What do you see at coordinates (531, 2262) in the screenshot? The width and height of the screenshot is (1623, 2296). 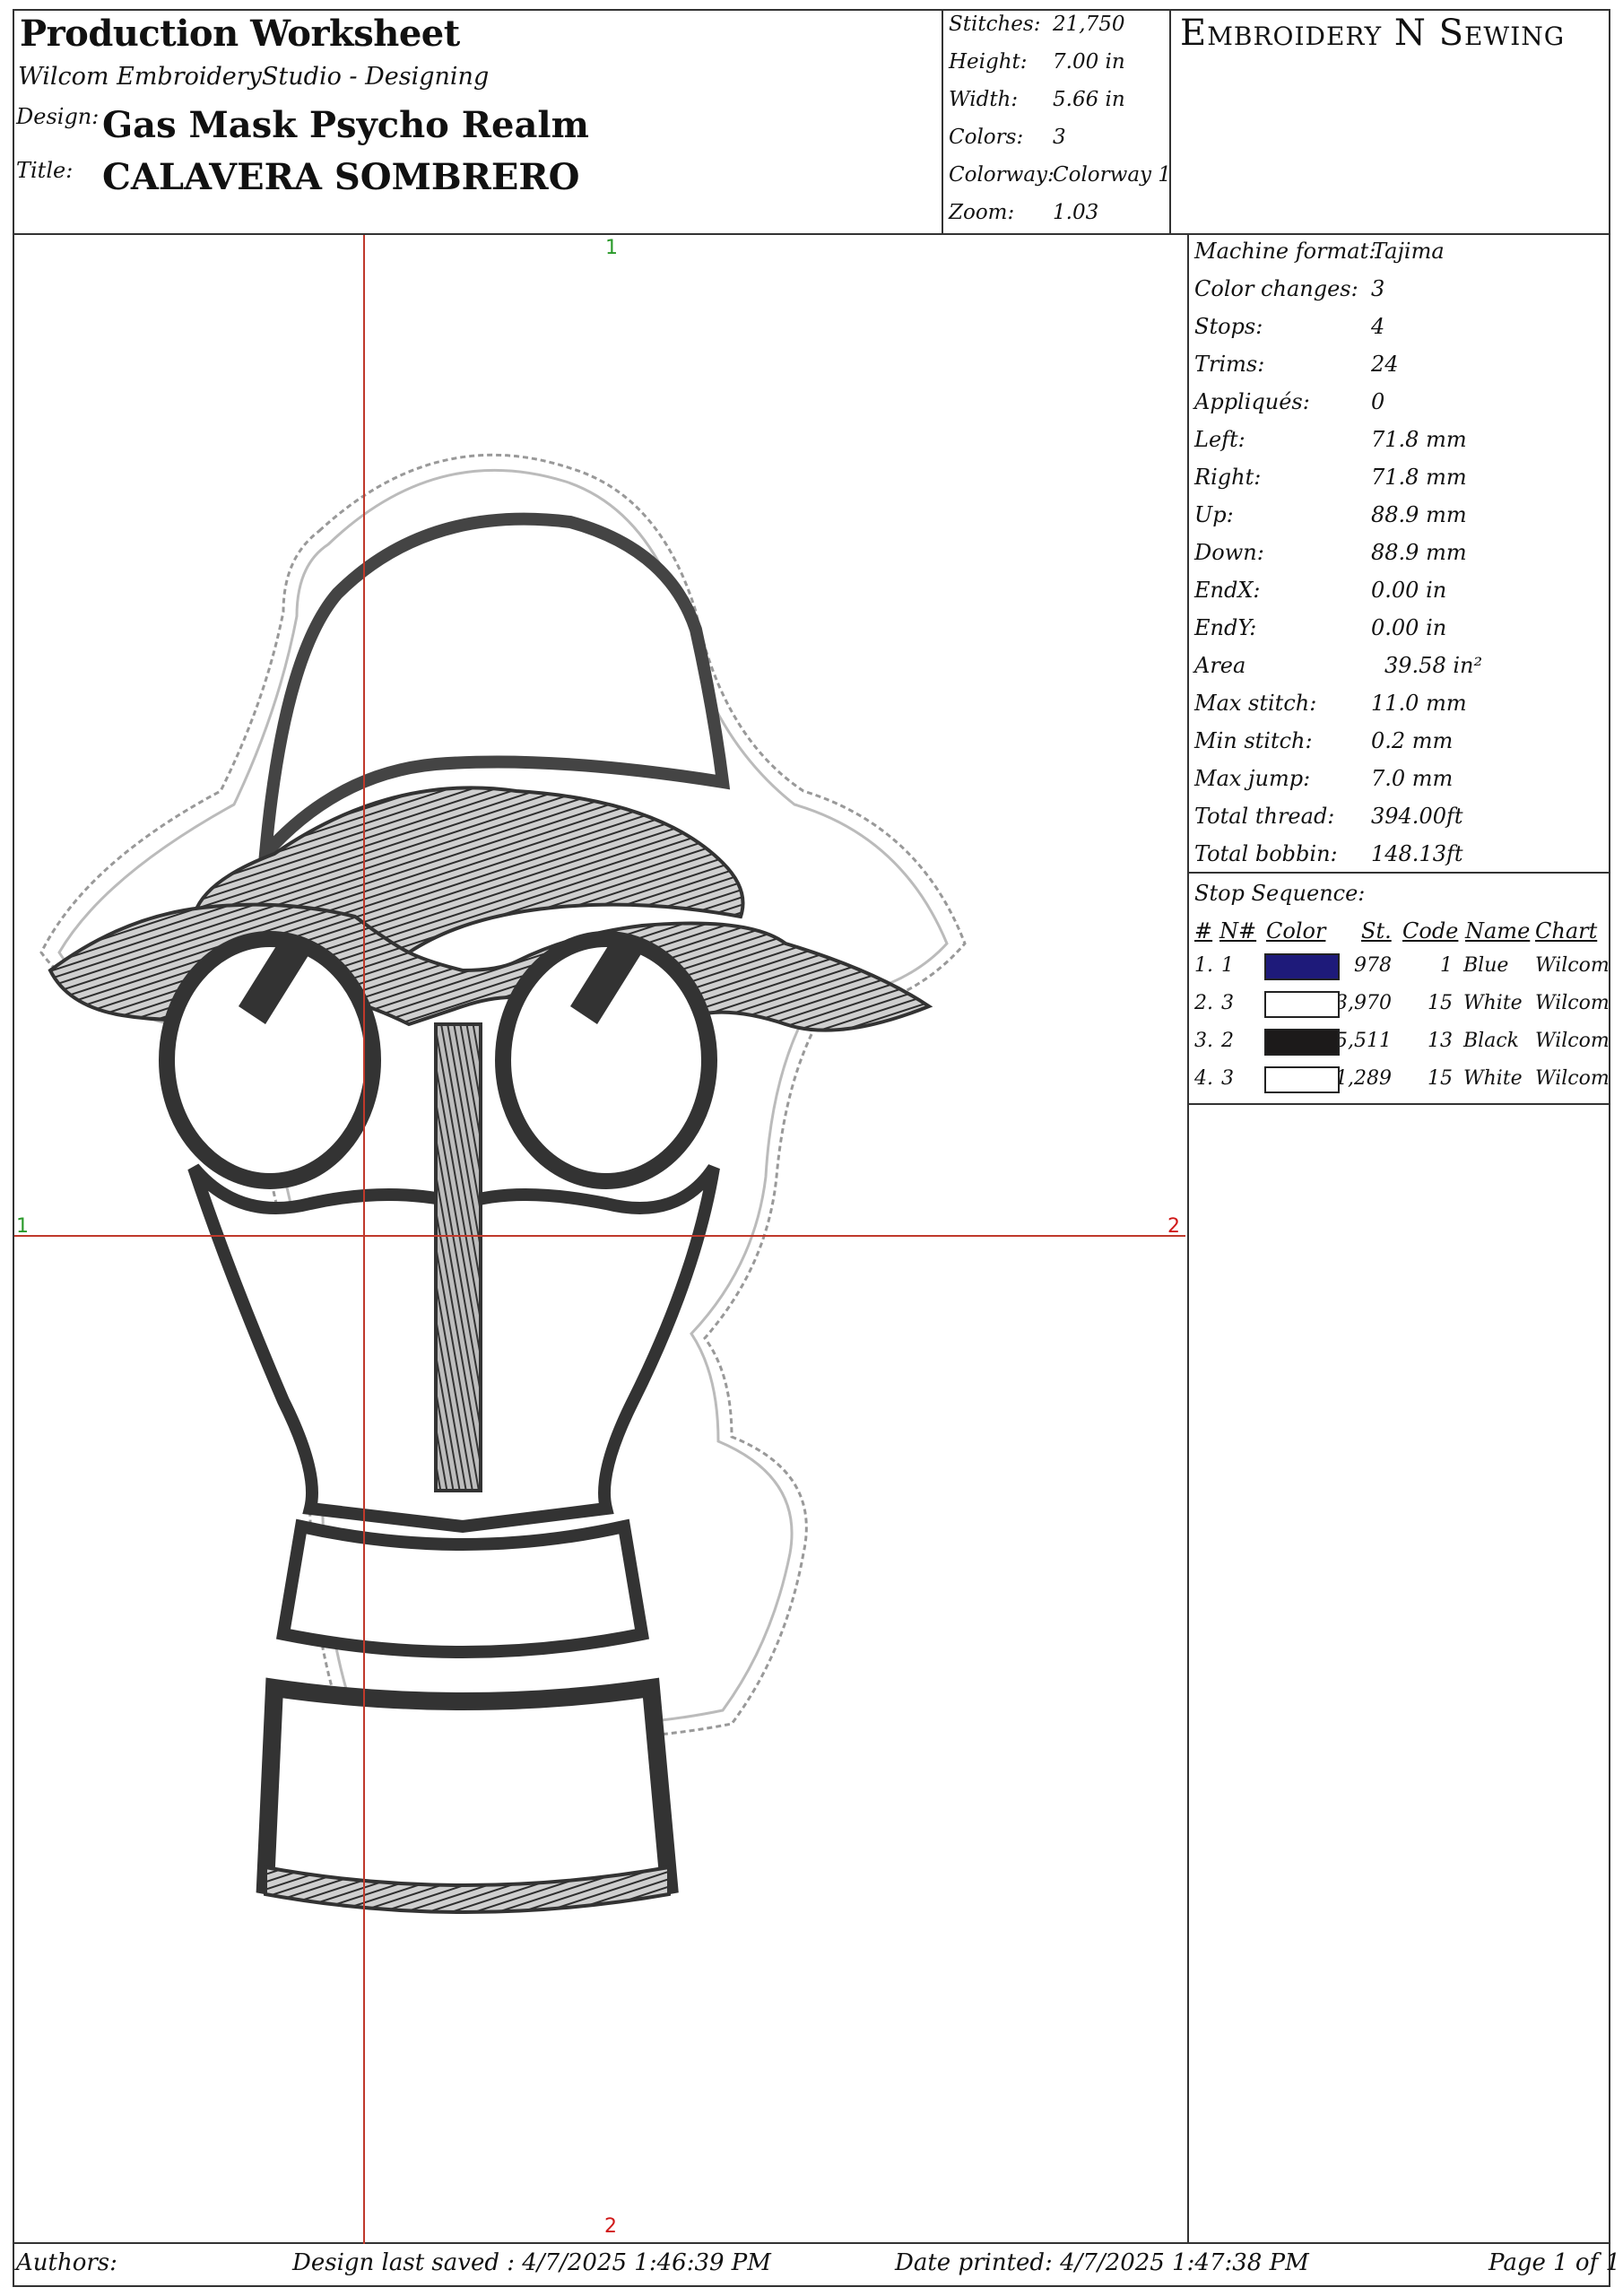 I see `footer-last-saved: Design last saved : 4/7/2025 1:46:39 PM` at bounding box center [531, 2262].